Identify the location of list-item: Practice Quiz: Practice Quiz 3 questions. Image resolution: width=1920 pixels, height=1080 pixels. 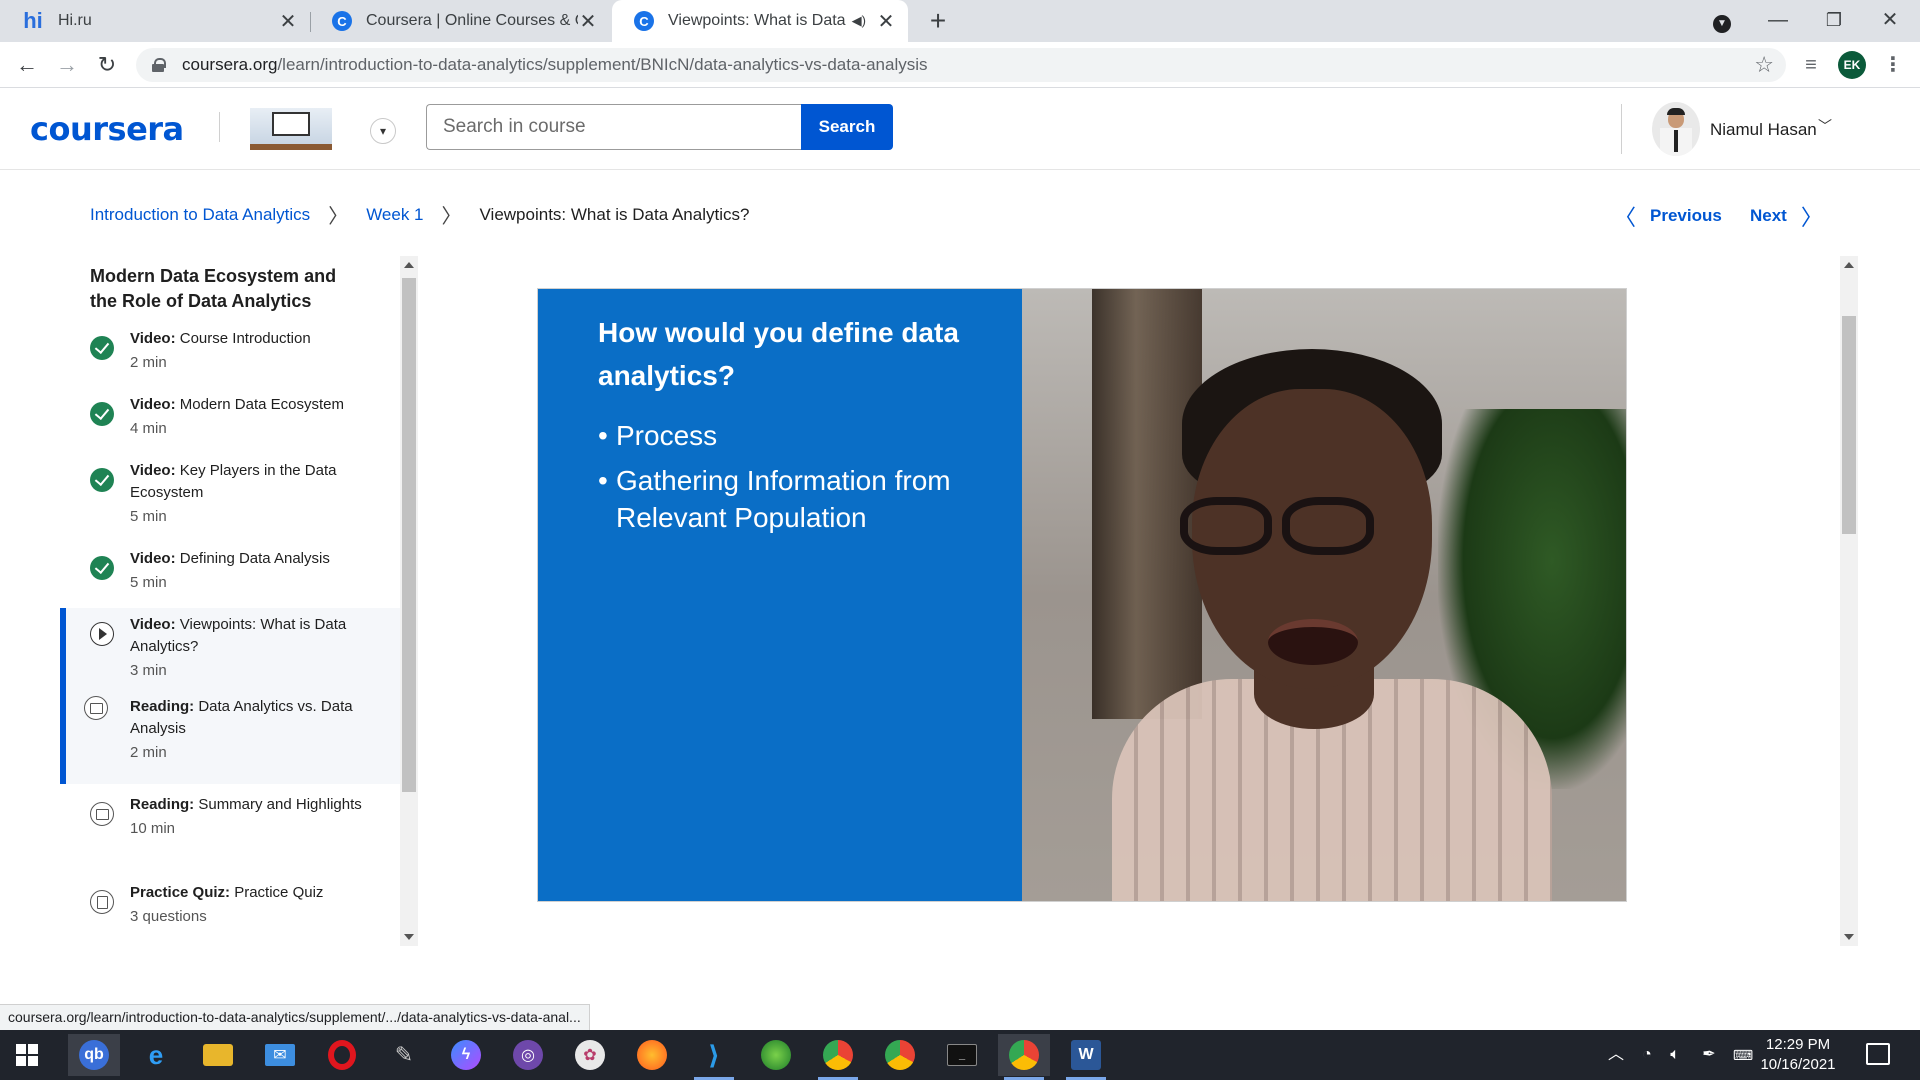
(230, 905).